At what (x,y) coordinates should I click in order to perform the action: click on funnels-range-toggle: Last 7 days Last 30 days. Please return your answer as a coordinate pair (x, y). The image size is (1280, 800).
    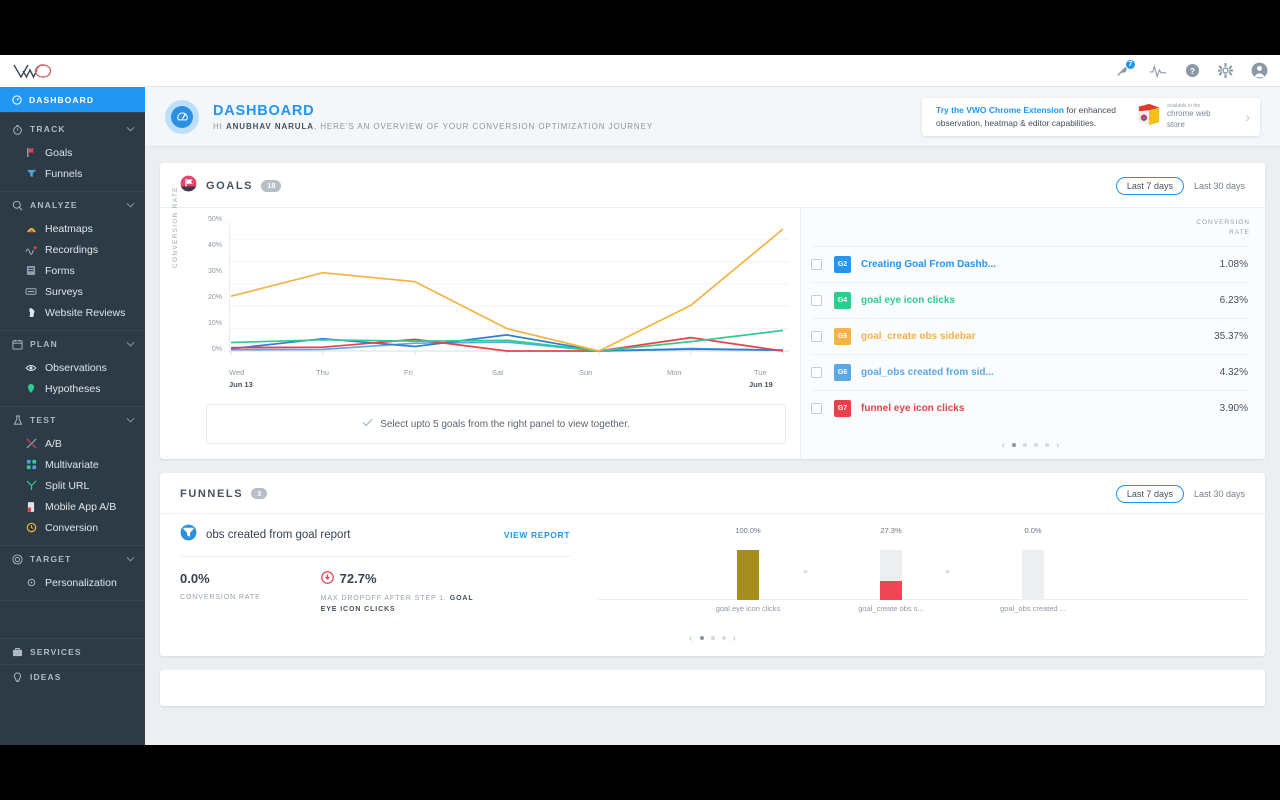
    Looking at the image, I should click on (1180, 493).